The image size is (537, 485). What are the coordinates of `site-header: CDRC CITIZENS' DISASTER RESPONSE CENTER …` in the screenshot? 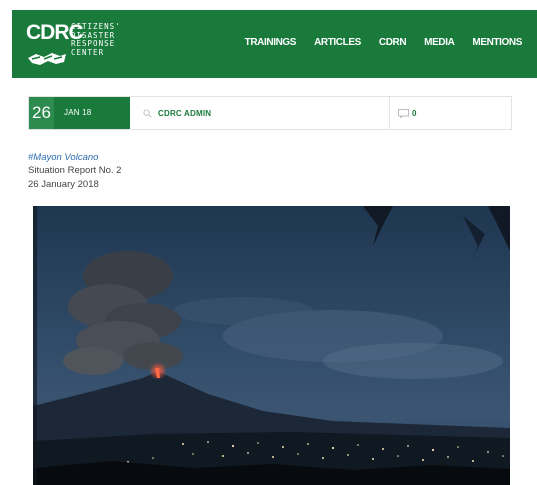 It's located at (274, 44).